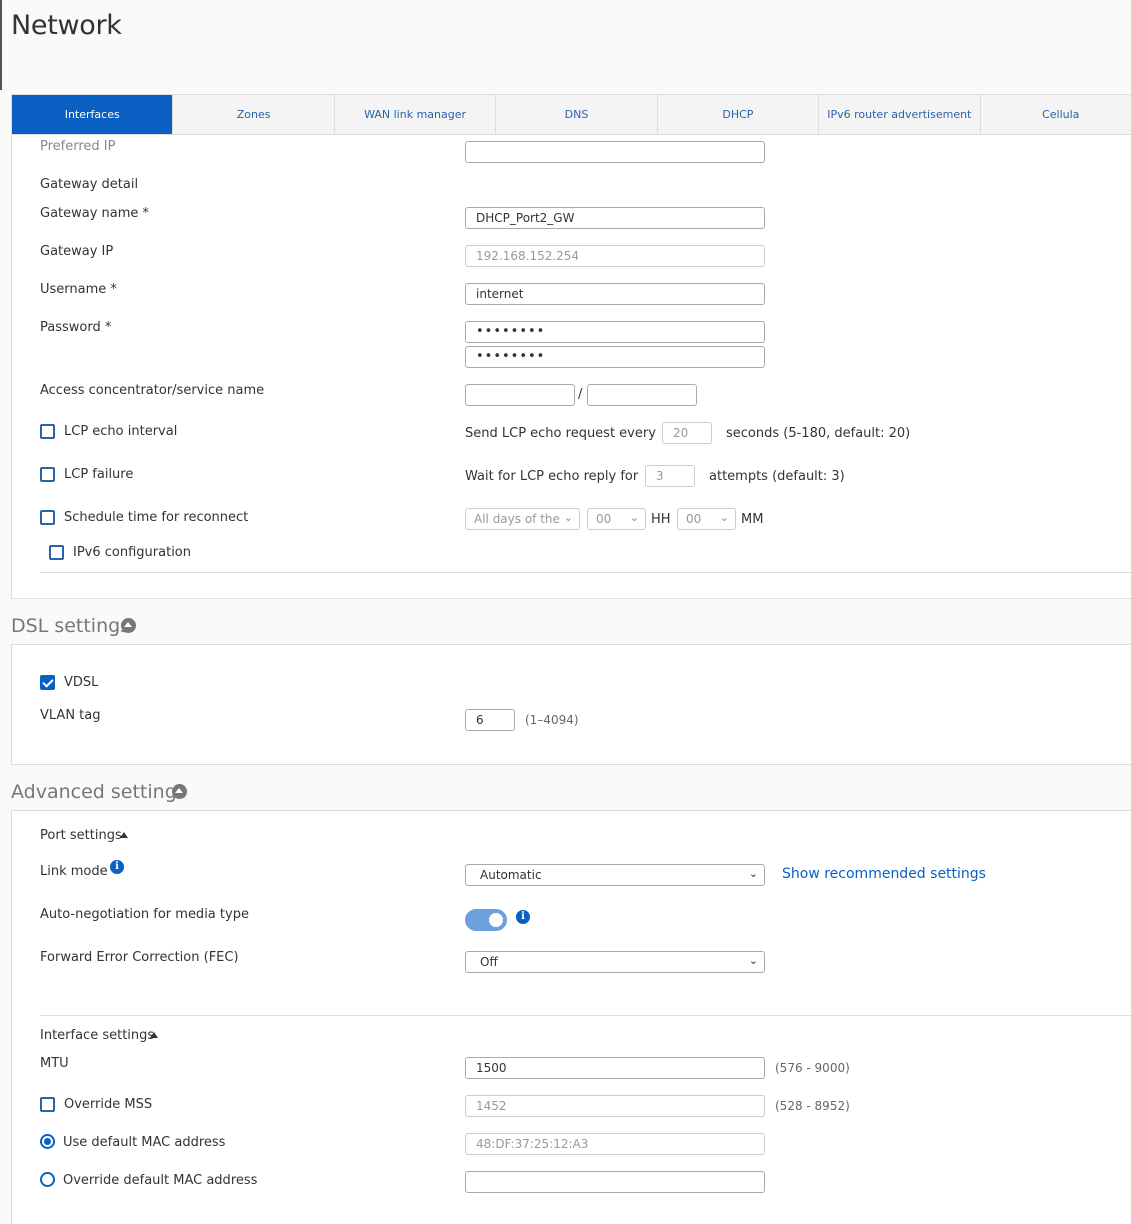  Describe the element at coordinates (615, 1068) in the screenshot. I see `mtu-input: 1500` at that location.